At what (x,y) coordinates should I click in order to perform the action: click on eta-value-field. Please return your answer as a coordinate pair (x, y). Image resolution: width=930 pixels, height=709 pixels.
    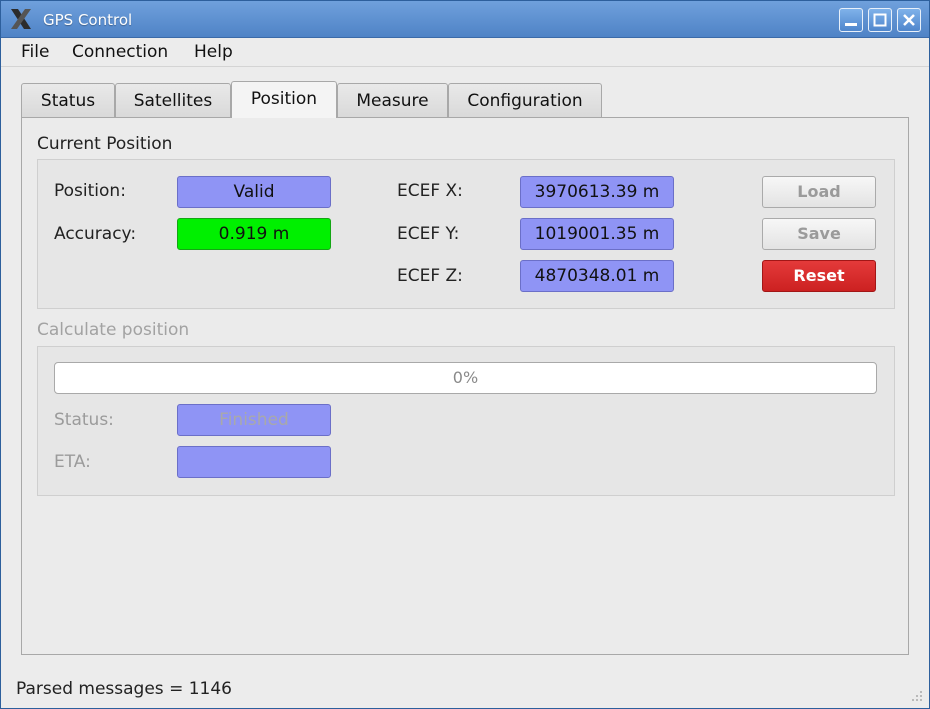
    Looking at the image, I should click on (254, 462).